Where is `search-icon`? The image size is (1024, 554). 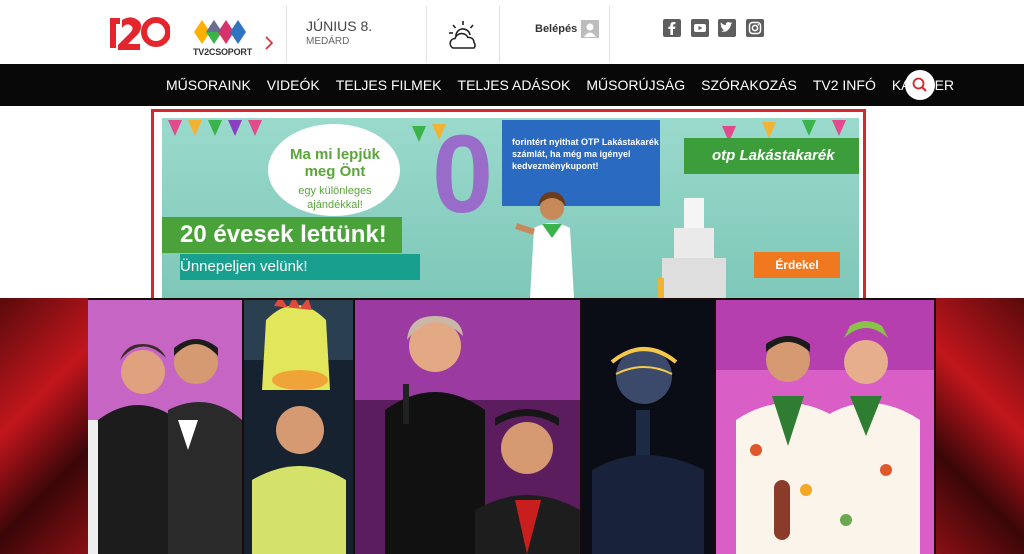 search-icon is located at coordinates (919, 84).